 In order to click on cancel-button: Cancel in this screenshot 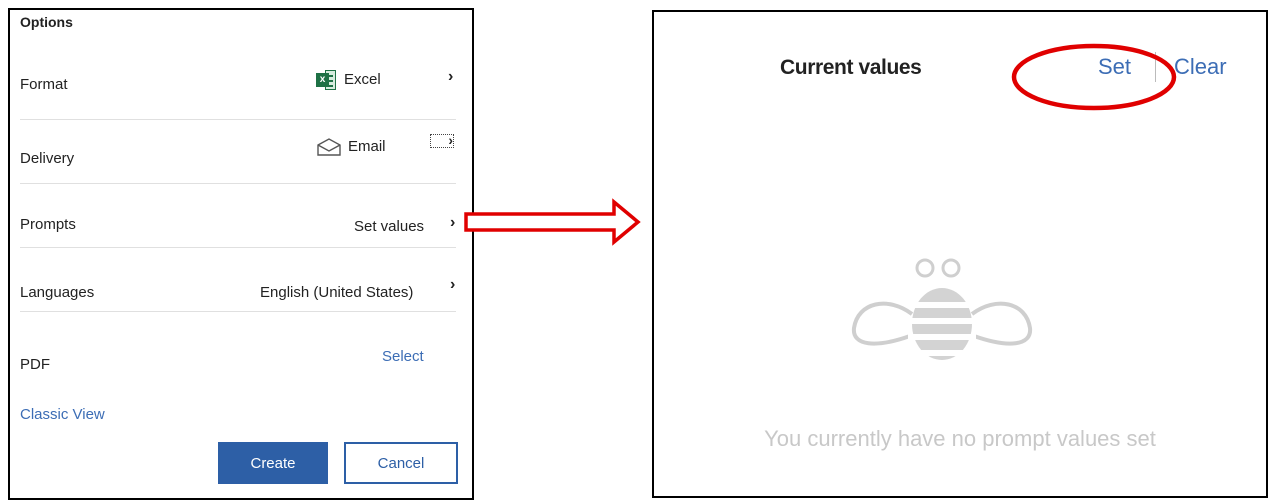, I will do `click(401, 463)`.